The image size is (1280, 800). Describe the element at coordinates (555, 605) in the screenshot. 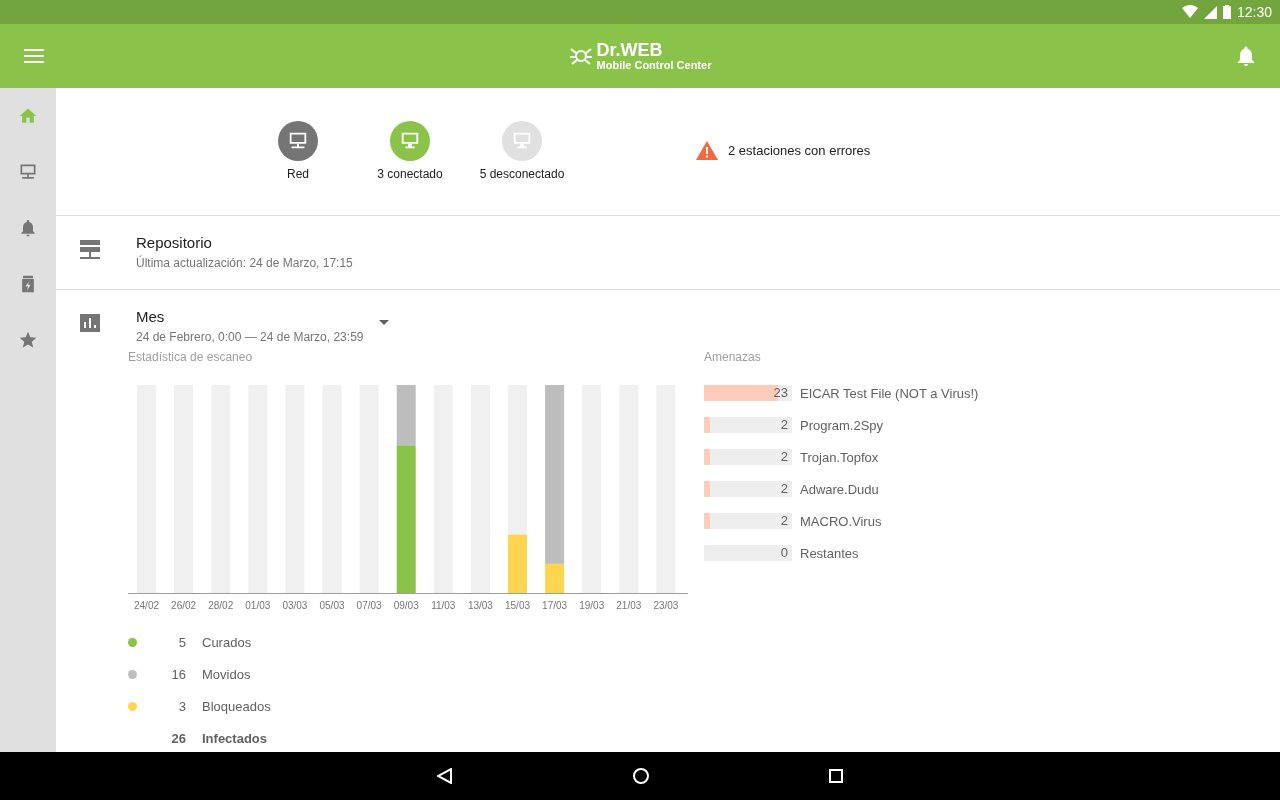

I see `axis-date-label: 17/03` at that location.